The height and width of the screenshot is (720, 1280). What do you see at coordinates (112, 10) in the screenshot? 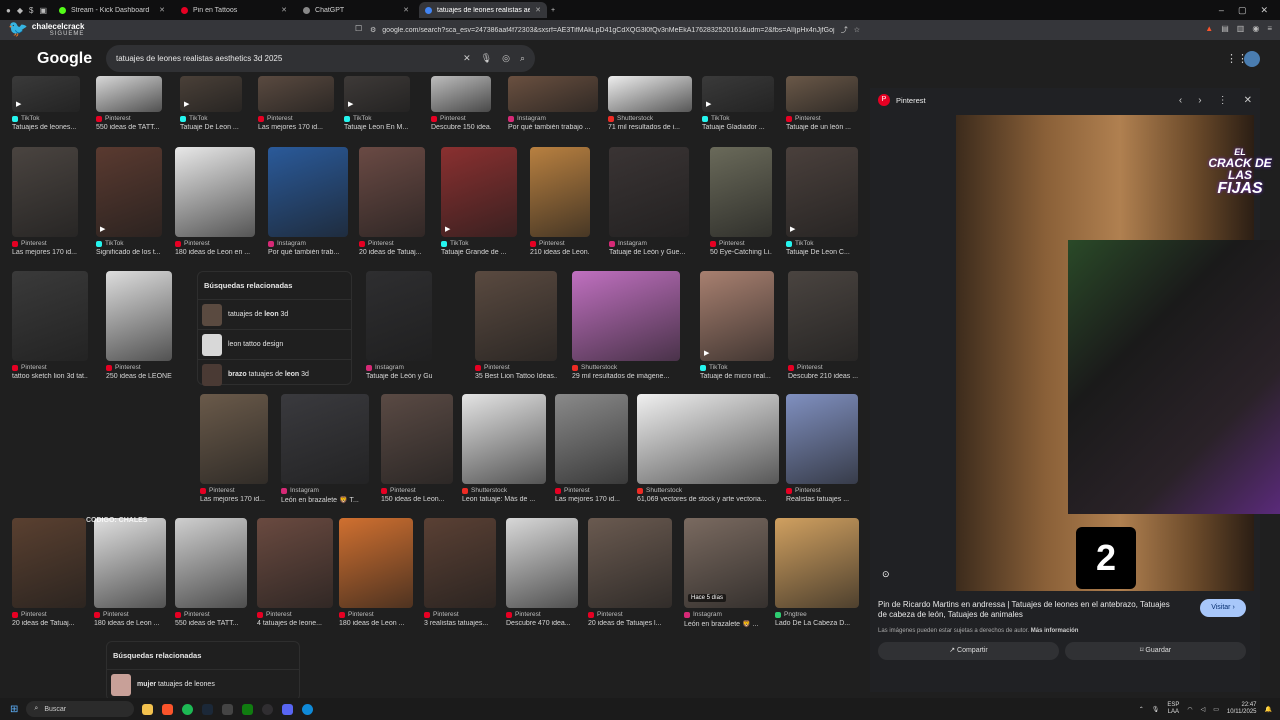
I see `browser-tab: Stream - Kick Dashboard ✕` at bounding box center [112, 10].